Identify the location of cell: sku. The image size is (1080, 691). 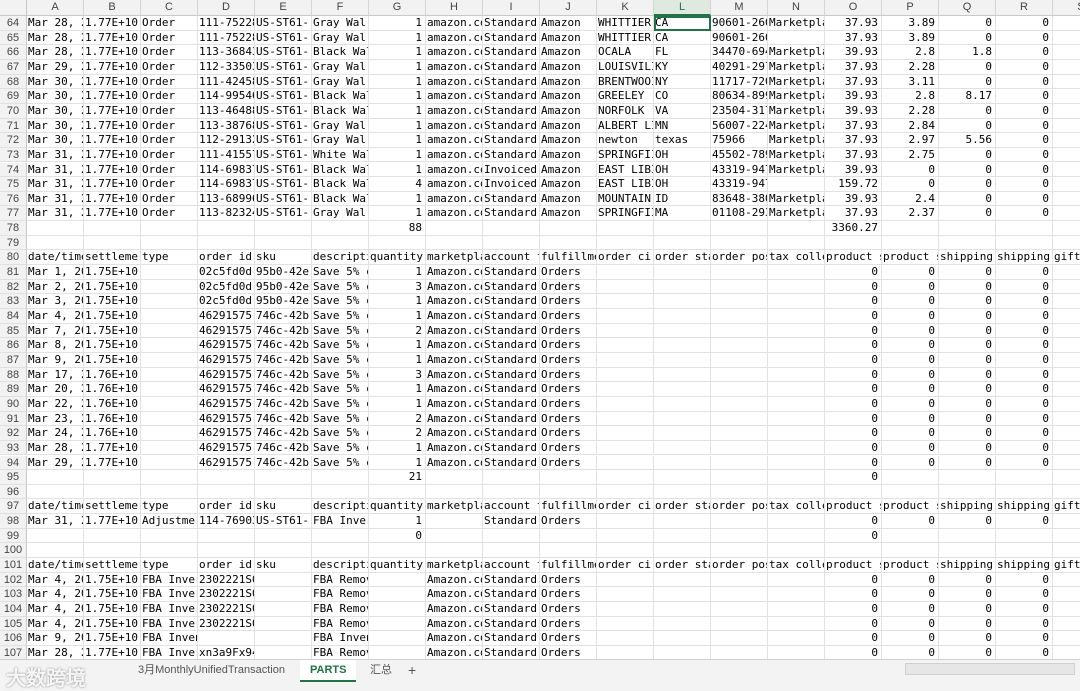
(283, 507).